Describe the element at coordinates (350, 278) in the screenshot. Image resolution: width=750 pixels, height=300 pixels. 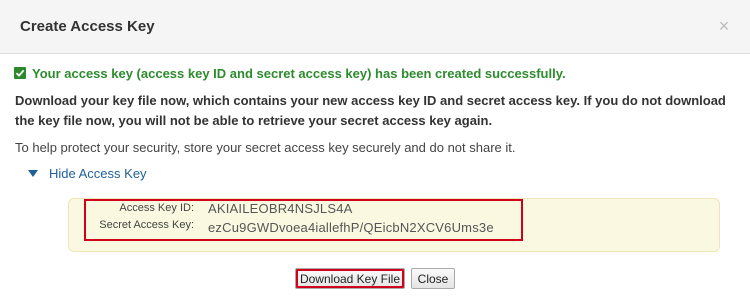
I see `download-key-file-button: Download Key File` at that location.